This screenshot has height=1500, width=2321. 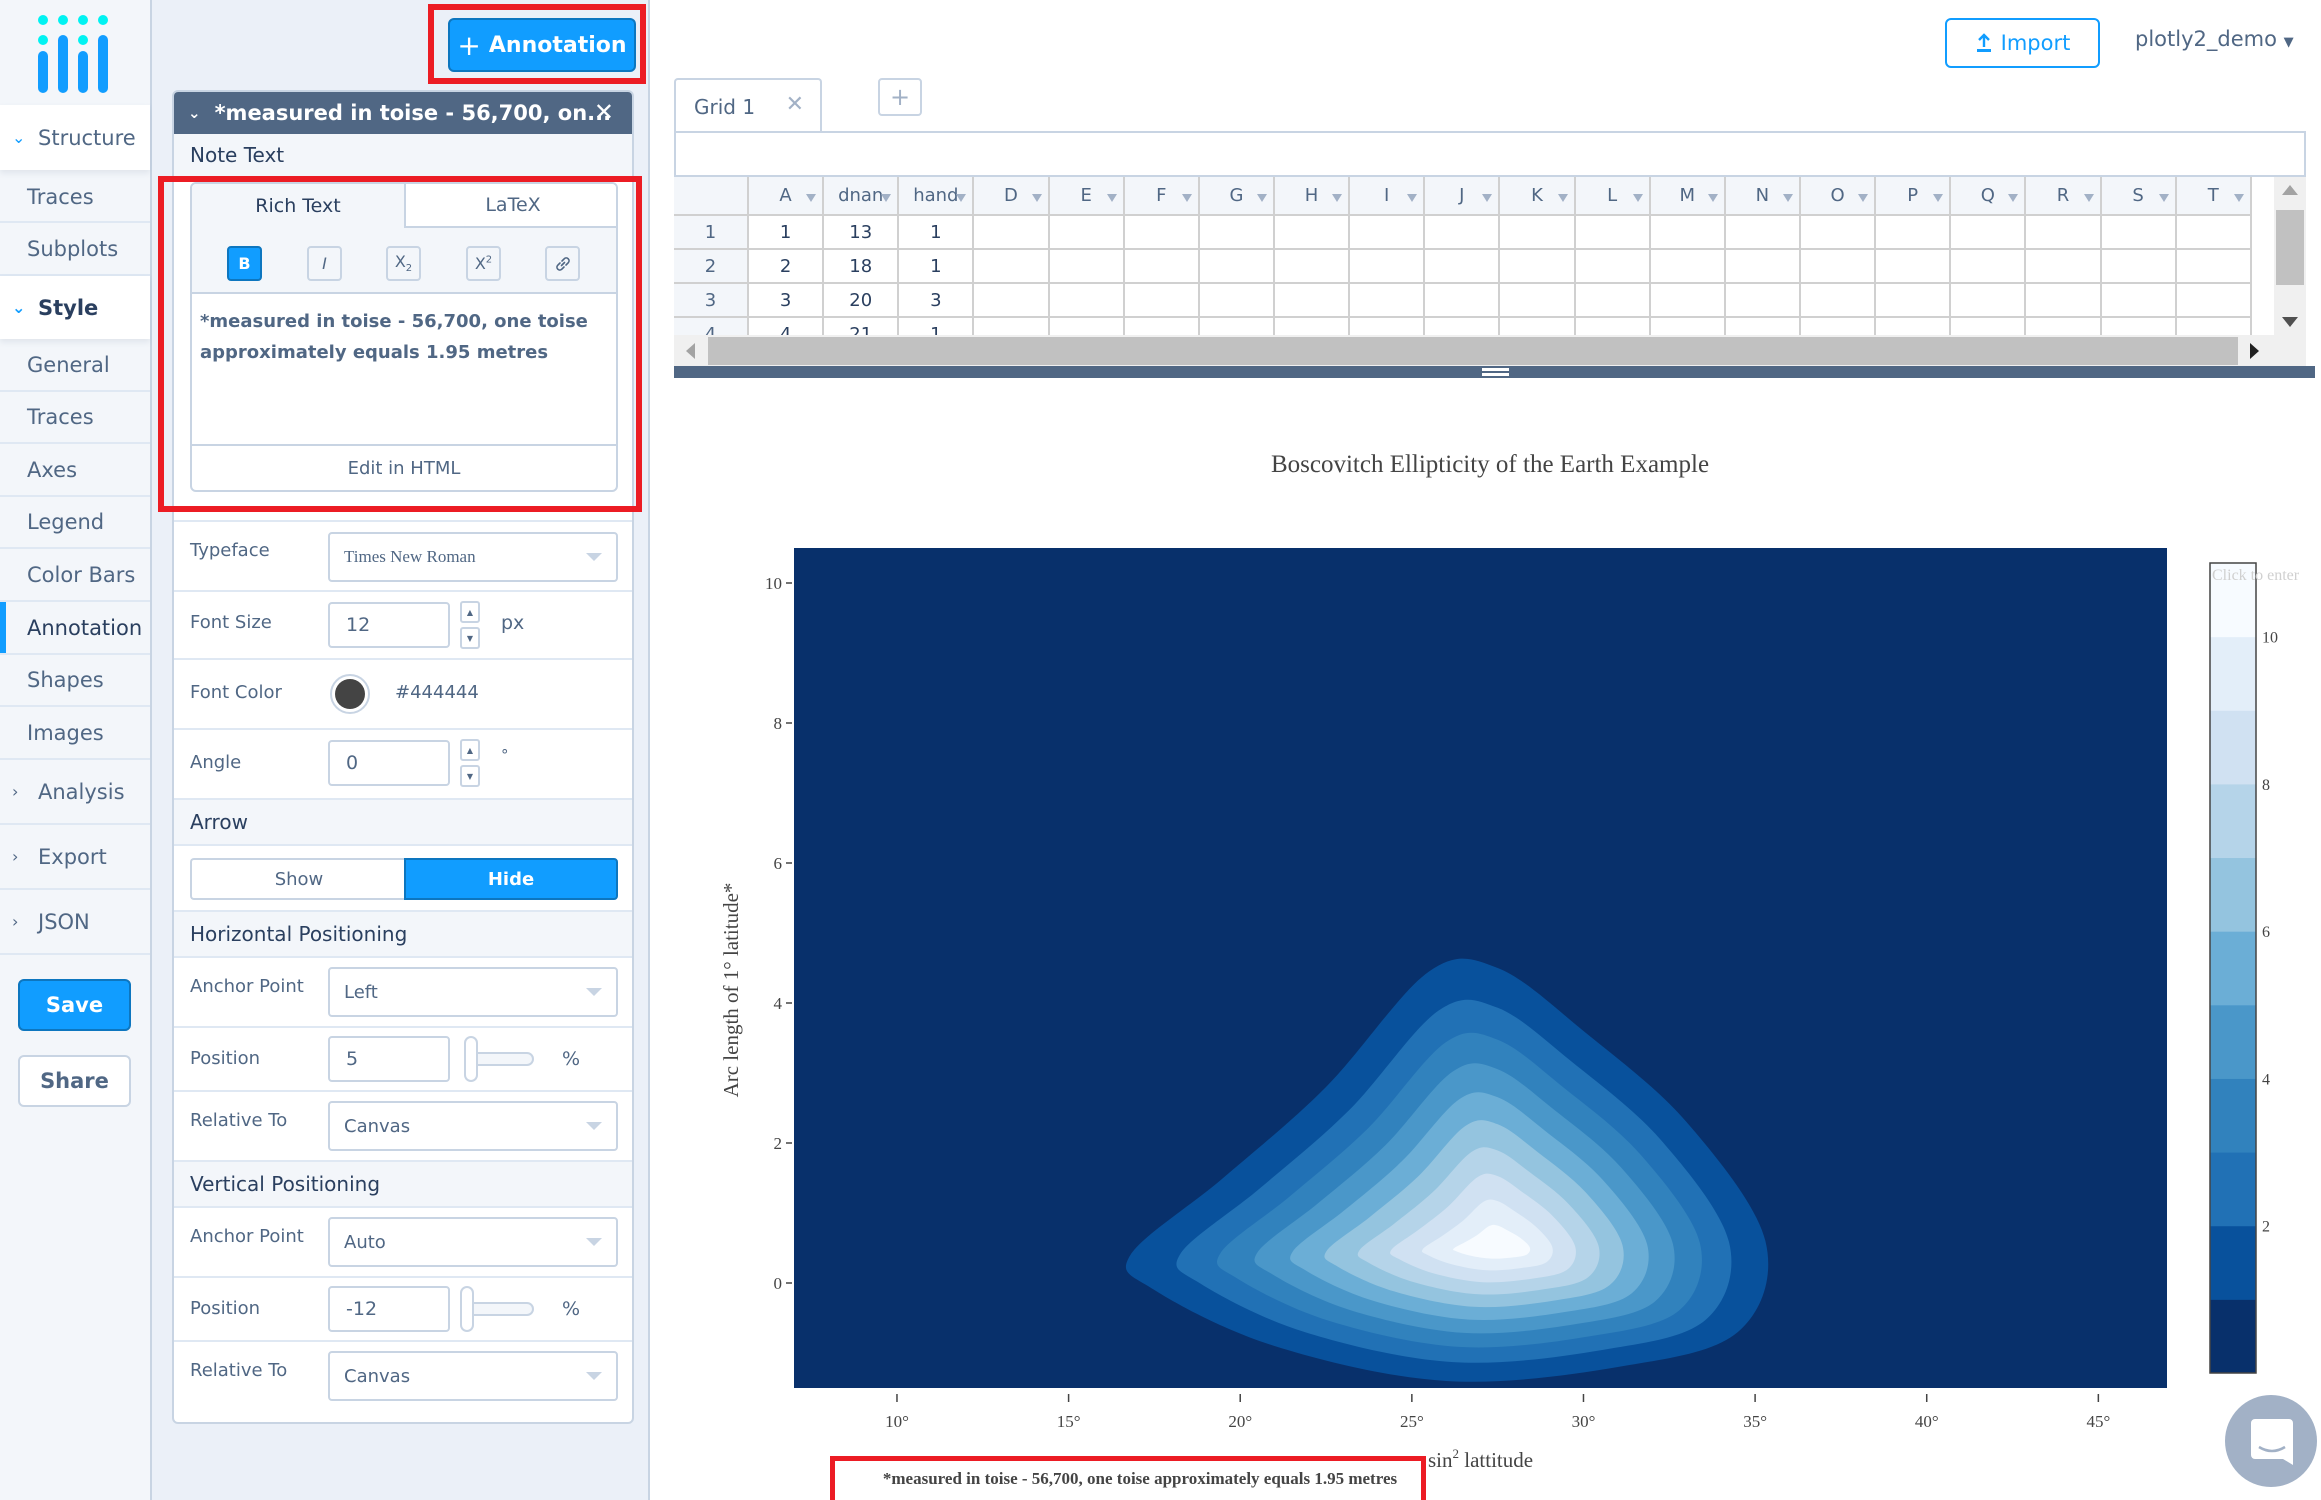 What do you see at coordinates (778, 863) in the screenshot?
I see `y-tick-label: 6` at bounding box center [778, 863].